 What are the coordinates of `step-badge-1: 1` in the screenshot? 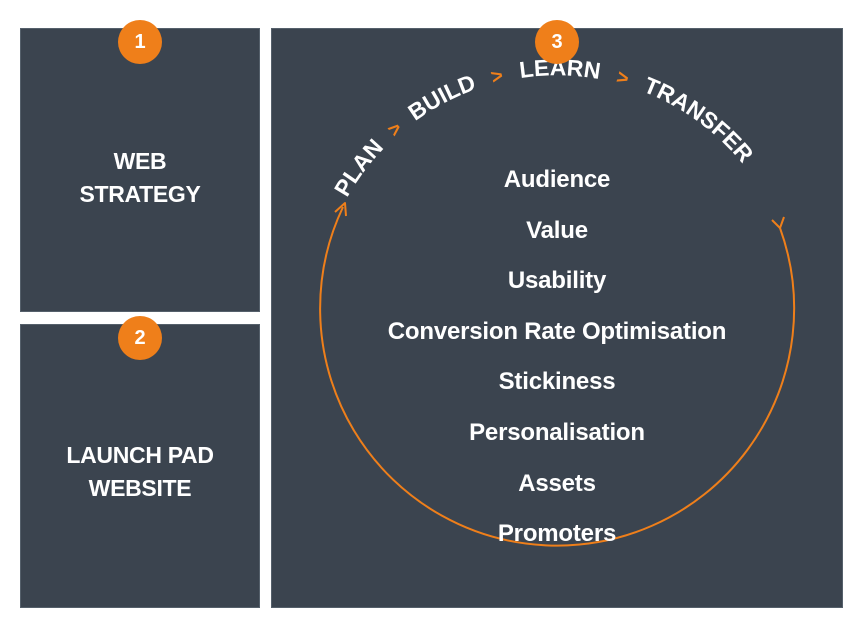 It's located at (140, 42).